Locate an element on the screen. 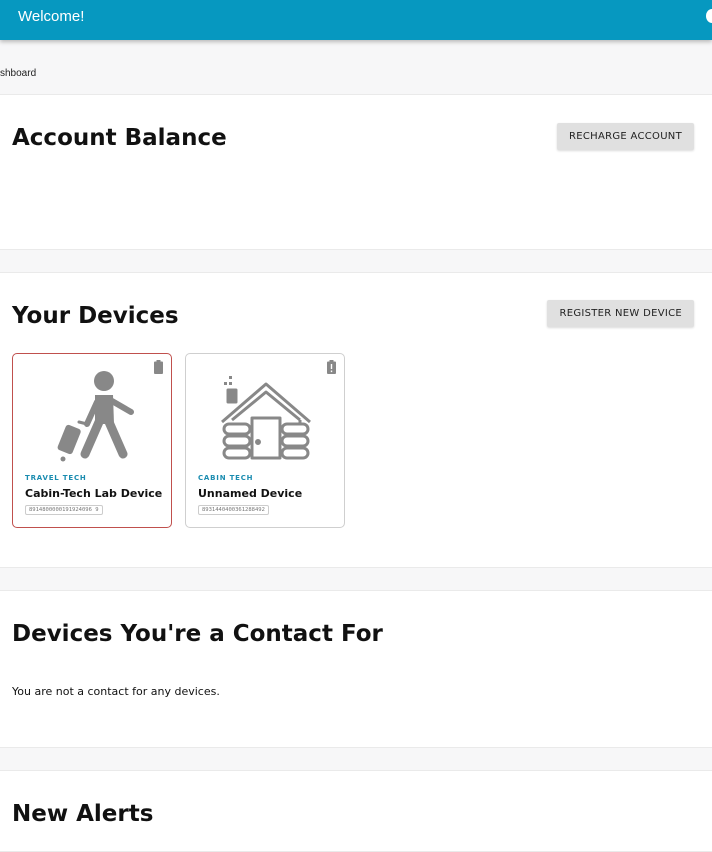 The height and width of the screenshot is (852, 712). top-app-bar: Welcome! is located at coordinates (356, 20).